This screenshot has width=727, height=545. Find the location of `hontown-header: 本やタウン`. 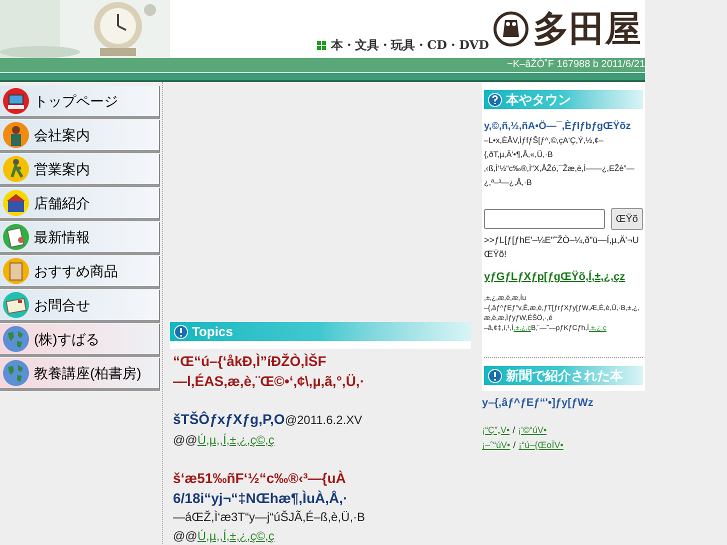

hontown-header: 本やタウン is located at coordinates (563, 99).